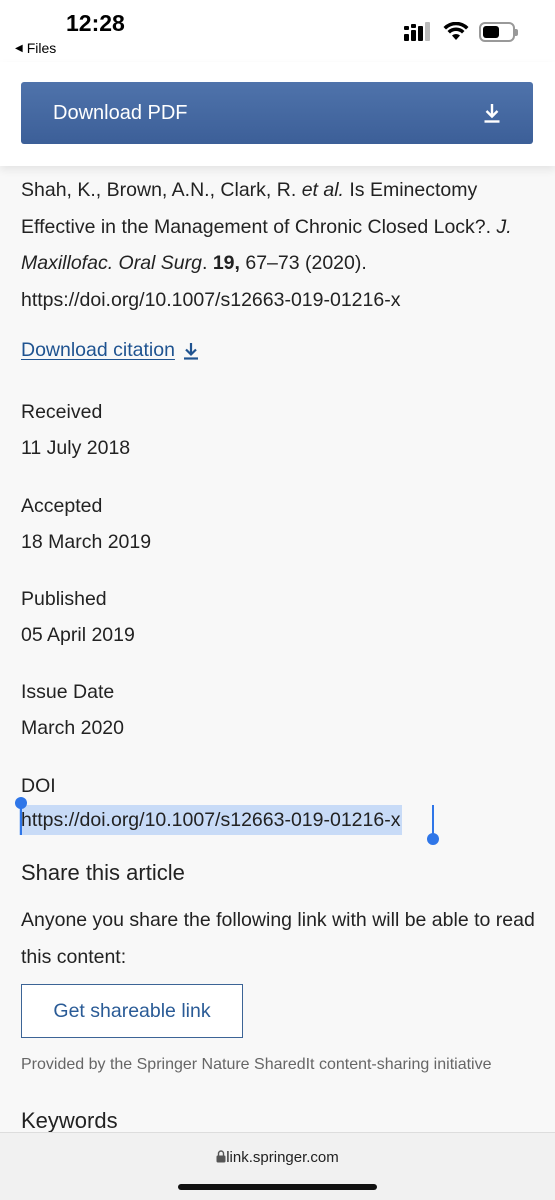 Image resolution: width=555 pixels, height=1200 pixels. I want to click on issue-date-info: Issue Date March 2020, so click(72, 710).